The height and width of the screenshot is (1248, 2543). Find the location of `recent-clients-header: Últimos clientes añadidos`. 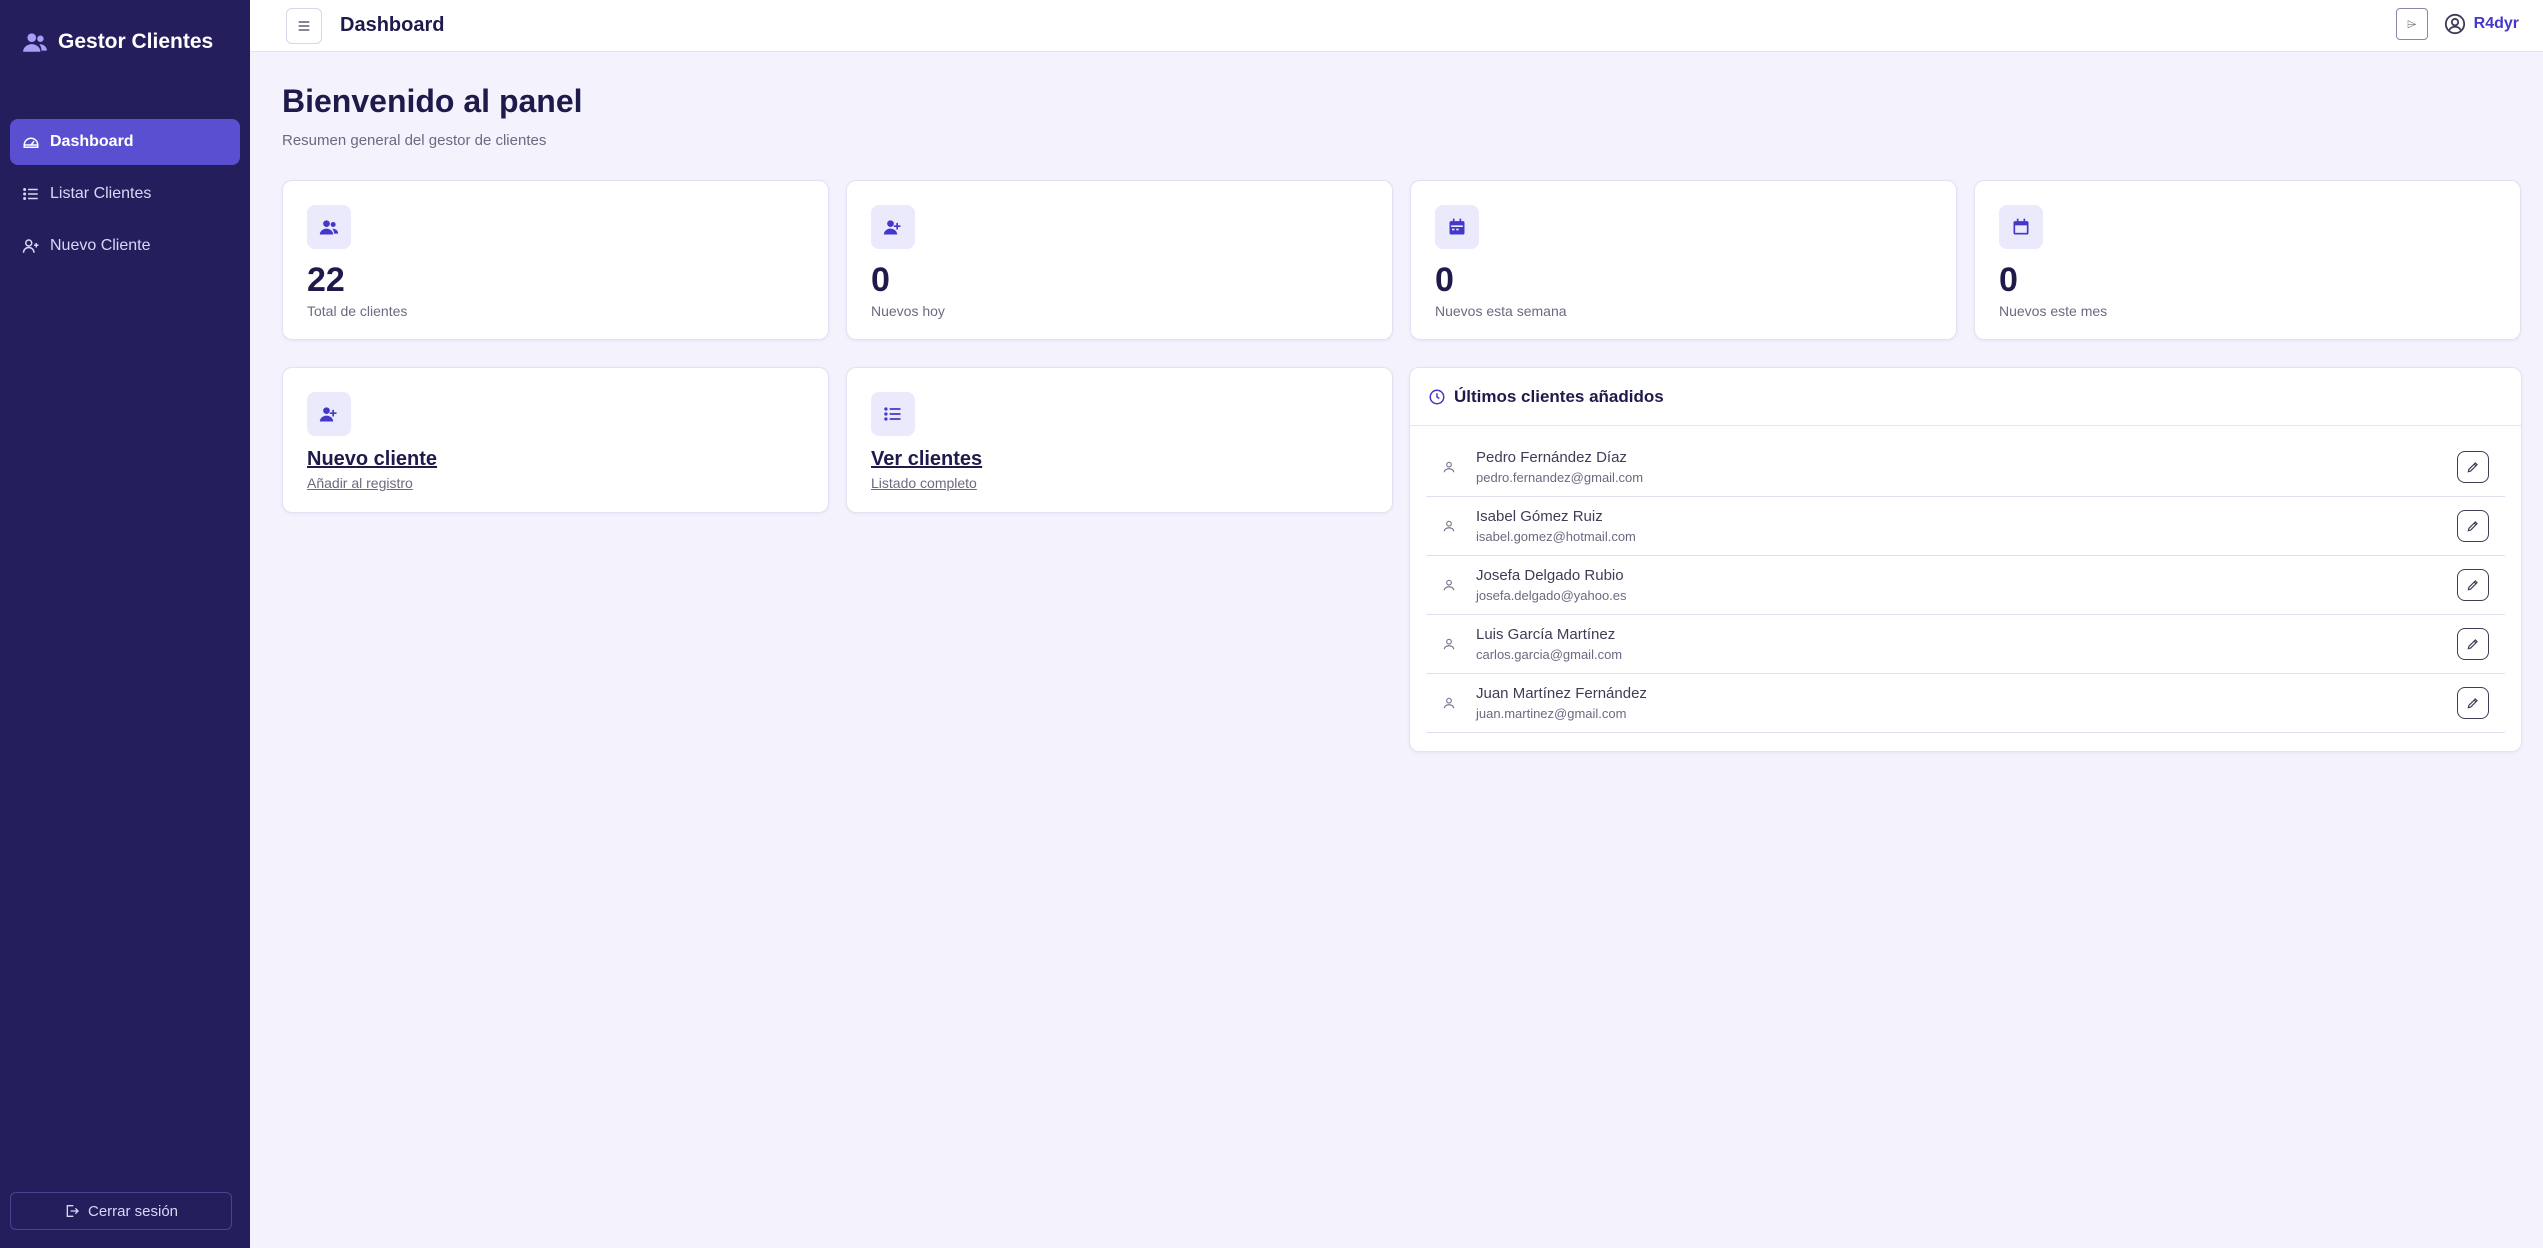

recent-clients-header: Últimos clientes añadidos is located at coordinates (1965, 397).